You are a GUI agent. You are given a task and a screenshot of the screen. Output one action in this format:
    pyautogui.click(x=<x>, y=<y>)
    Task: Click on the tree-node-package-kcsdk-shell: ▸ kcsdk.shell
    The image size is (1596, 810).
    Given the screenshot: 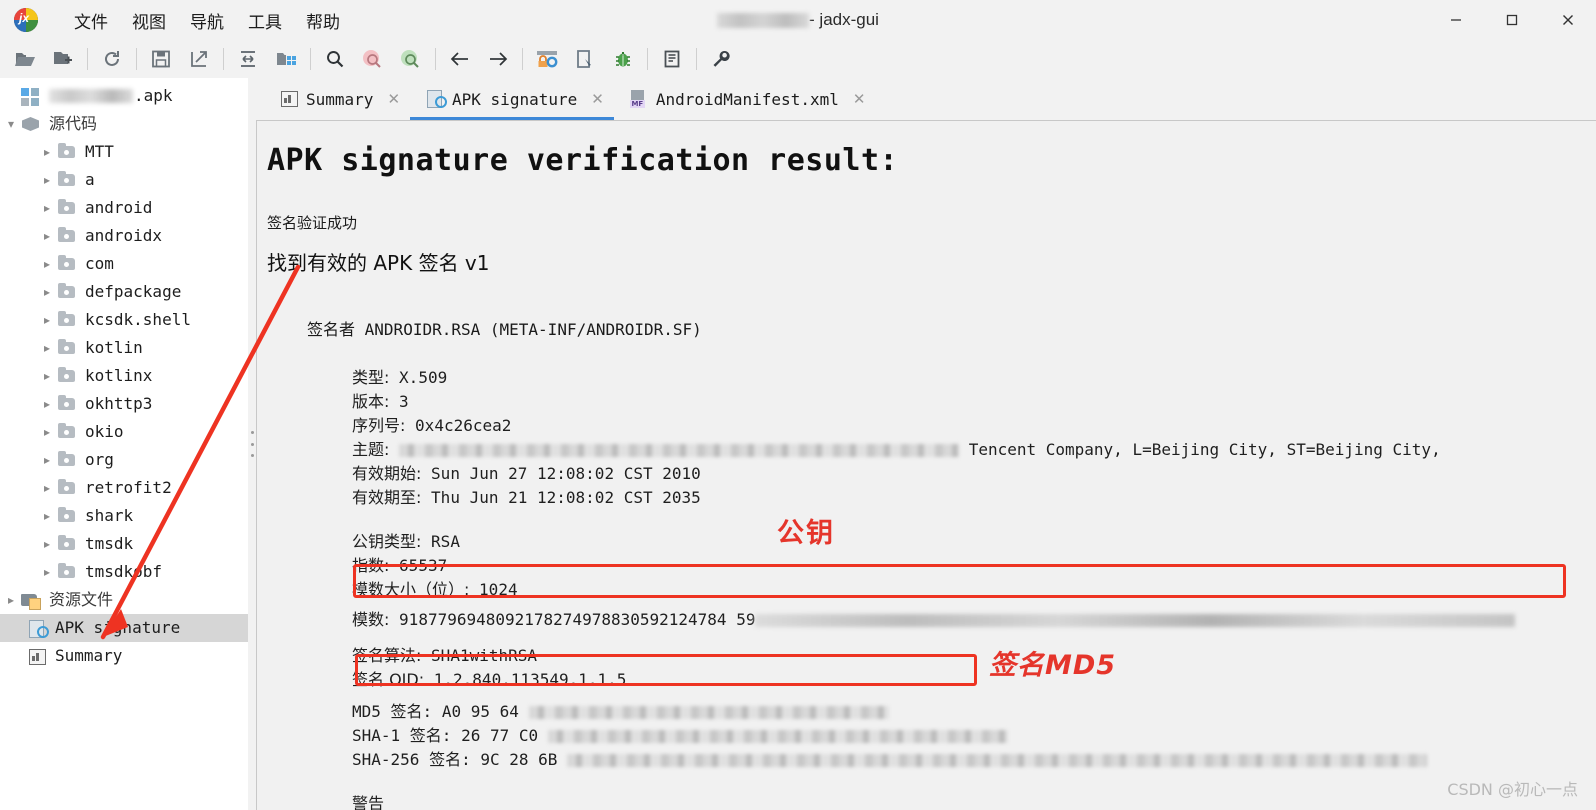 What is the action you would take?
    pyautogui.click(x=124, y=320)
    